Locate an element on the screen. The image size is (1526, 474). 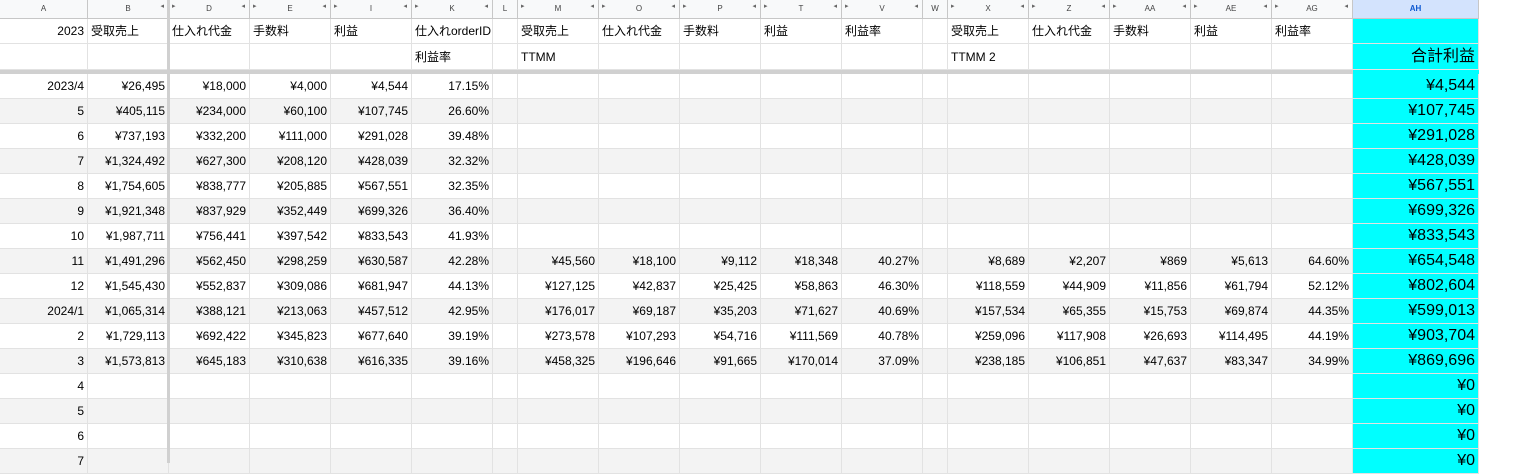
data-cell-d: ¥18,000 is located at coordinates (209, 86).